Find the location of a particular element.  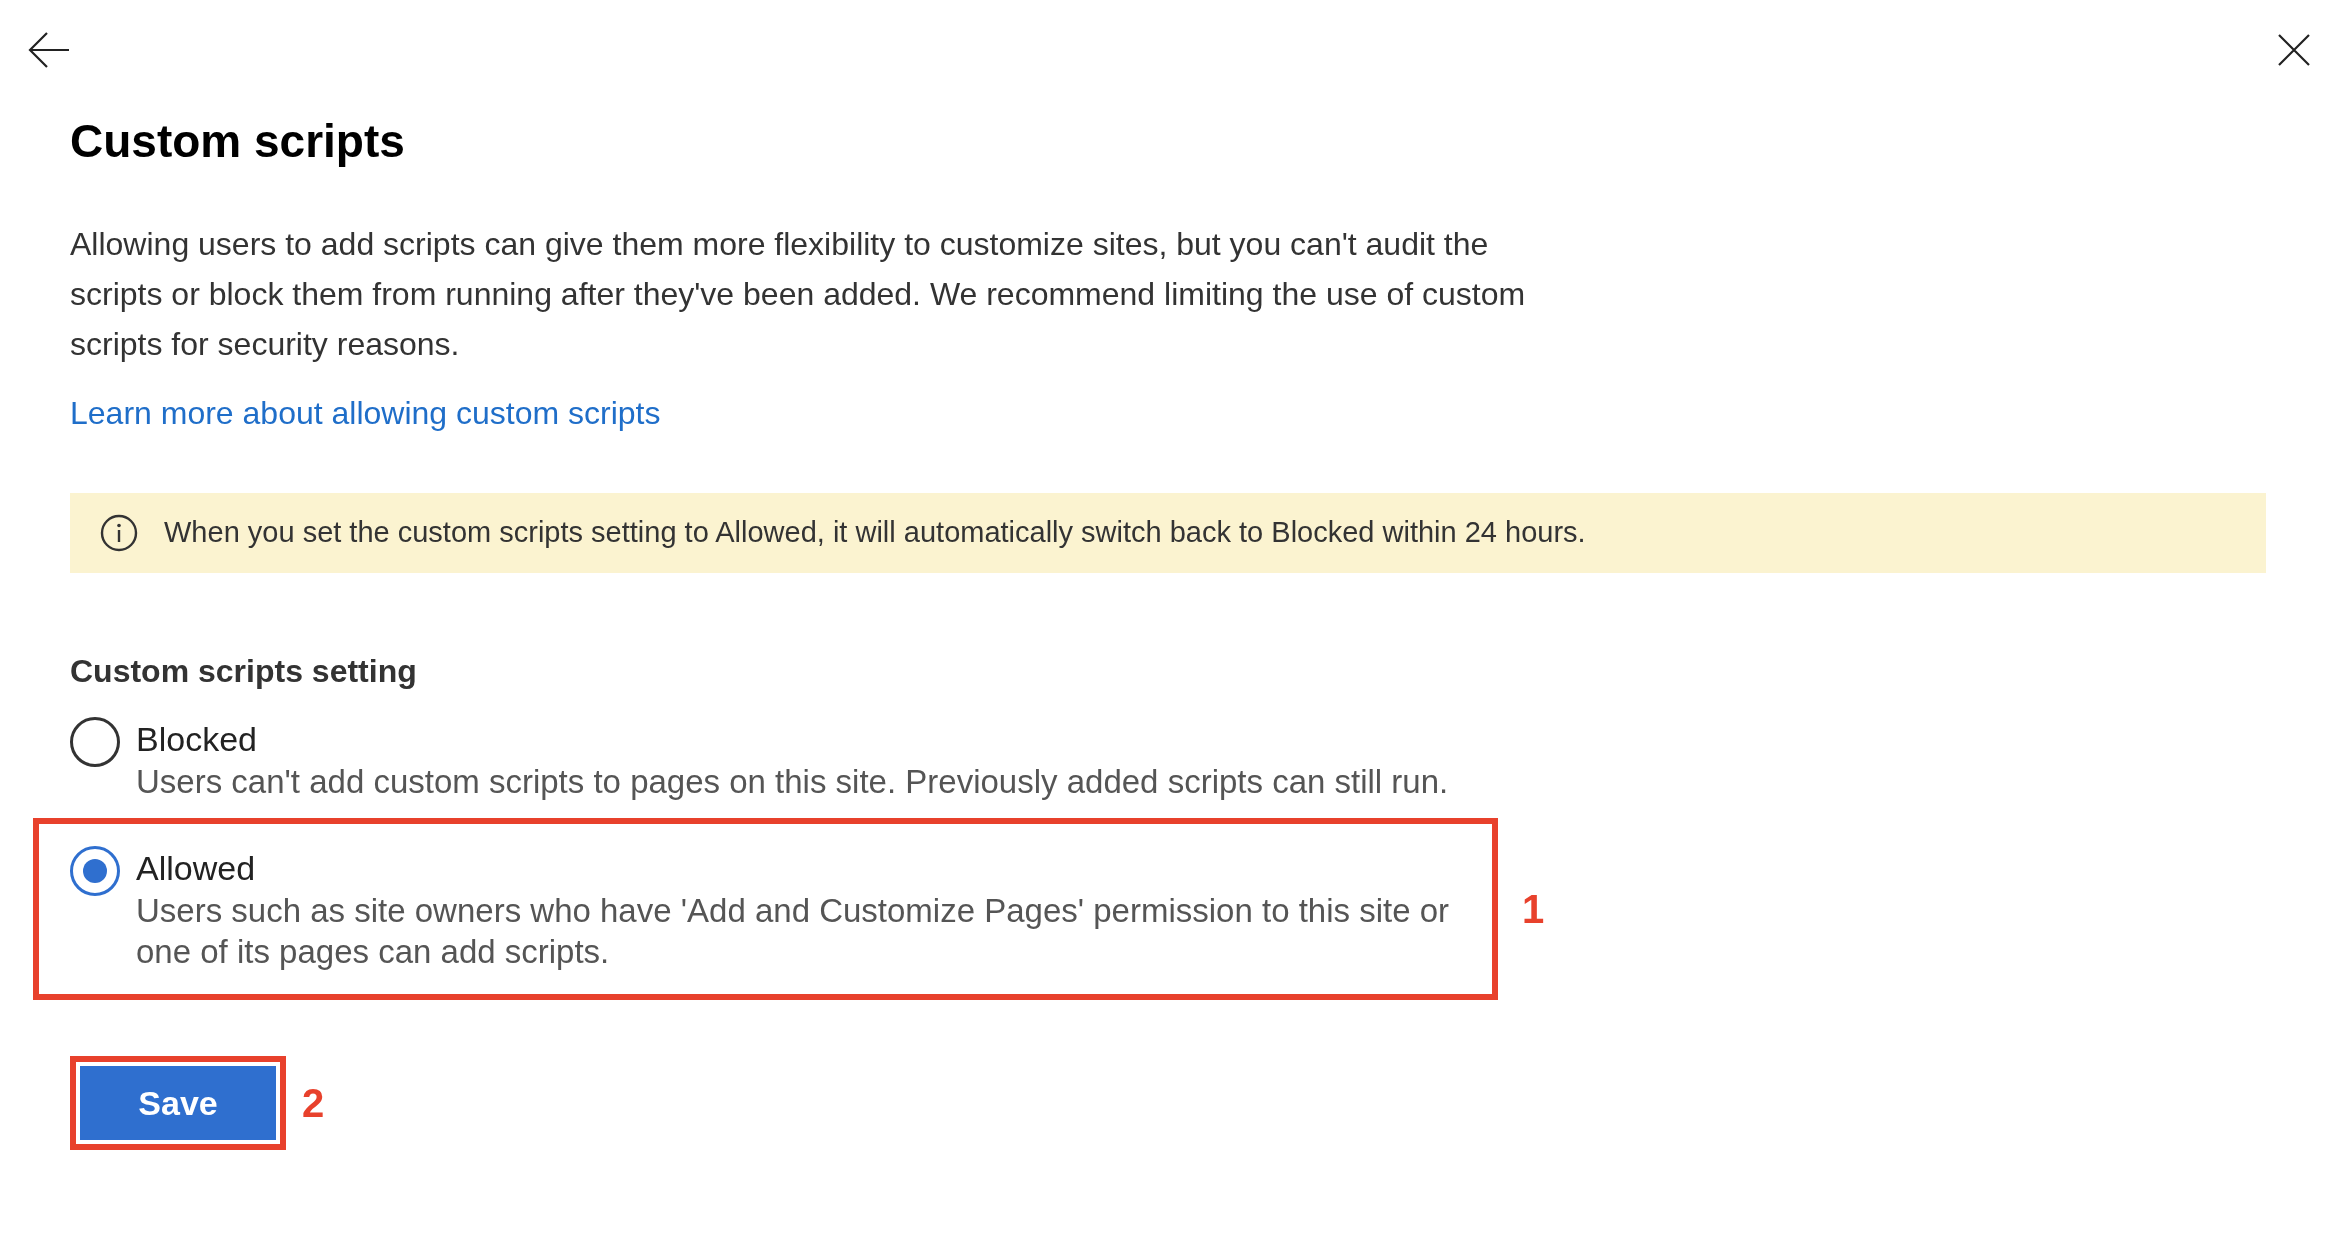

annotation-number: 1 is located at coordinates (1533, 910).